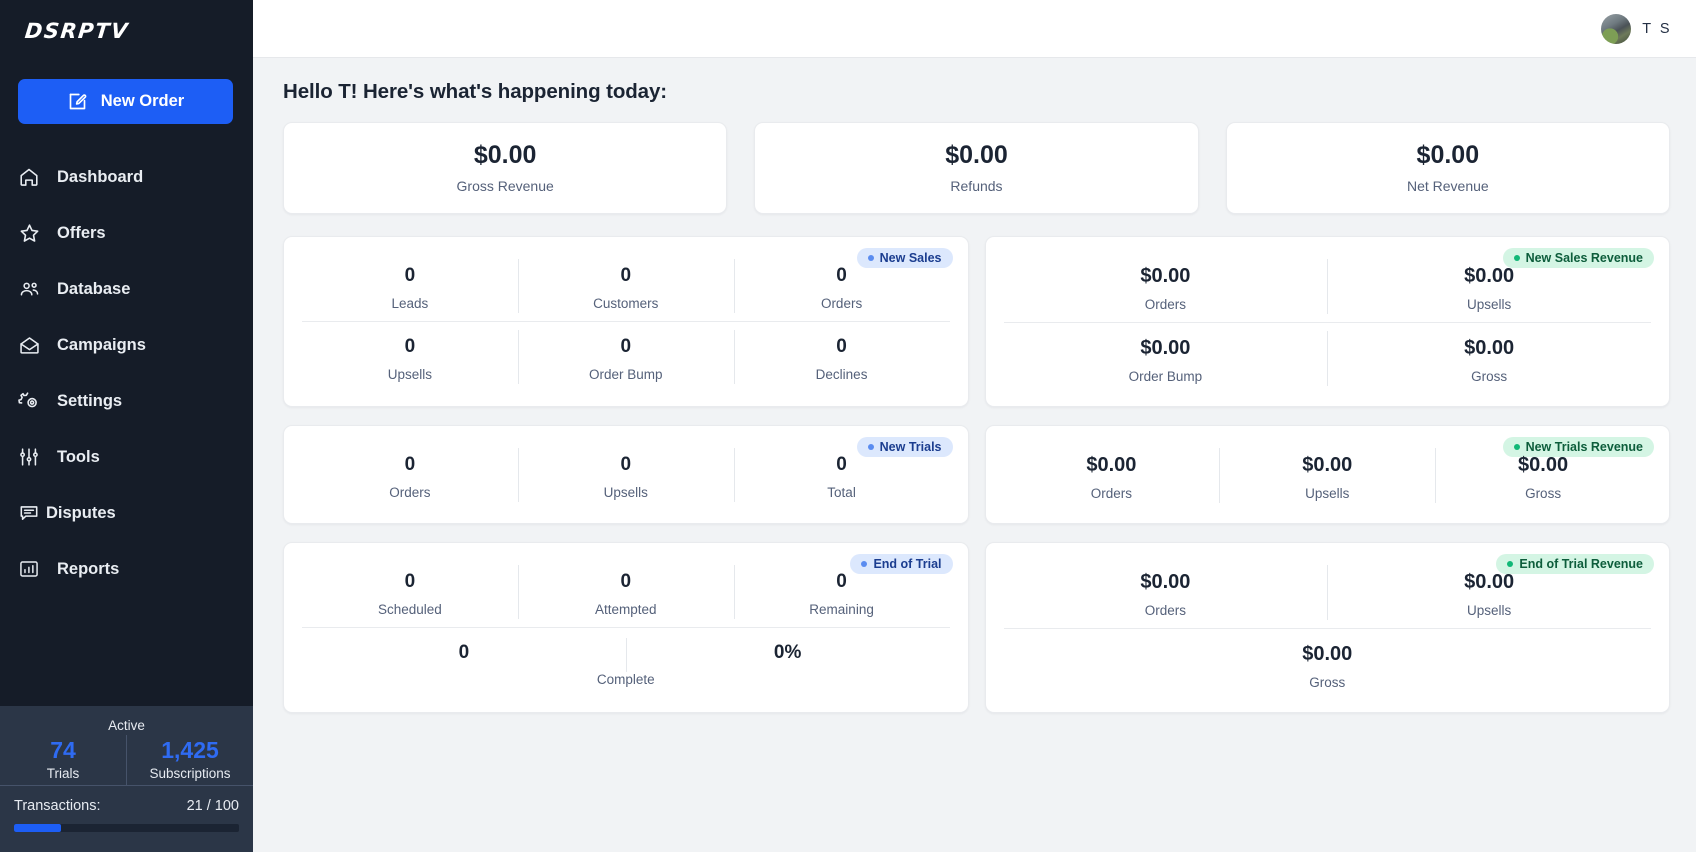 The height and width of the screenshot is (852, 1696). Describe the element at coordinates (1447, 186) in the screenshot. I see `net-revenue-label: Net Revenue` at that location.